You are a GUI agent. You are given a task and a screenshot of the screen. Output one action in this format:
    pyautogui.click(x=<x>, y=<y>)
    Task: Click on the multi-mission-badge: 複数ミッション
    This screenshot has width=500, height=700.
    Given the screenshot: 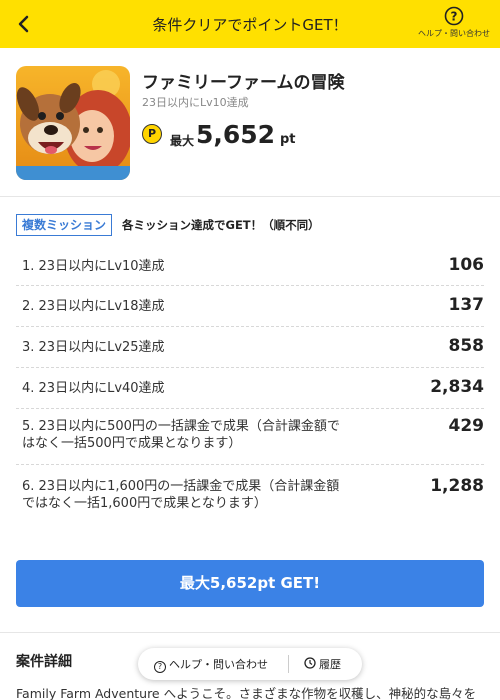 What is the action you would take?
    pyautogui.click(x=64, y=225)
    